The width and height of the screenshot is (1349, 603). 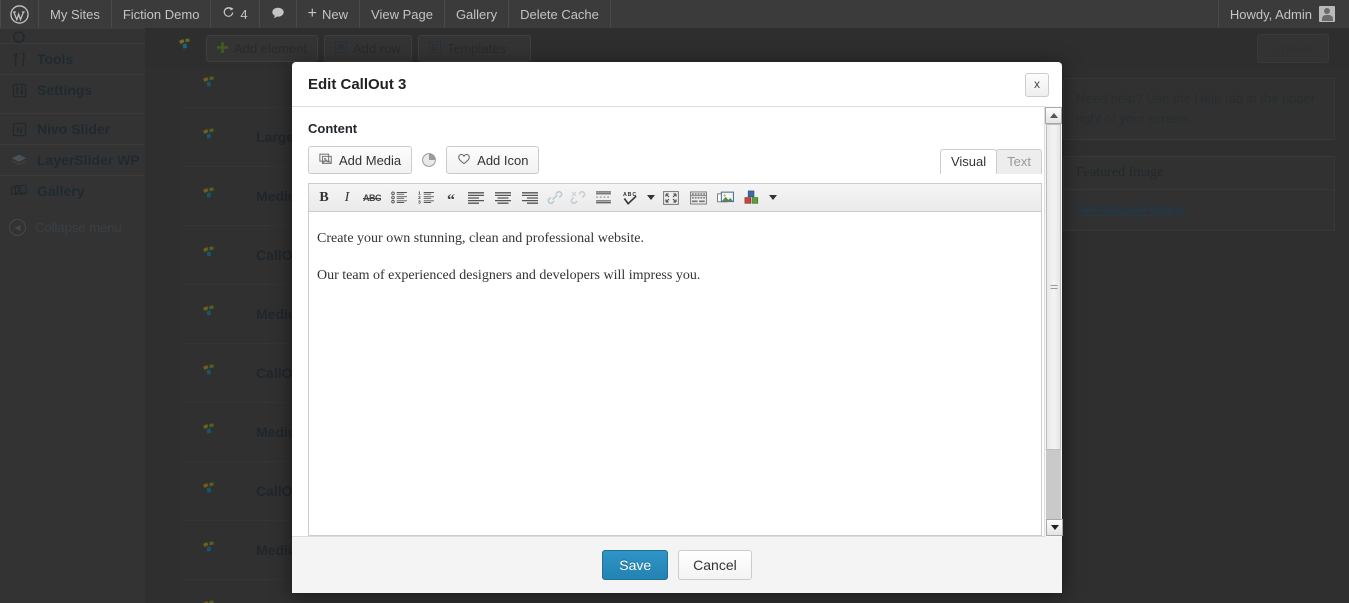 I want to click on sidebar-item-label: LayerSlider WP, so click(x=88, y=160).